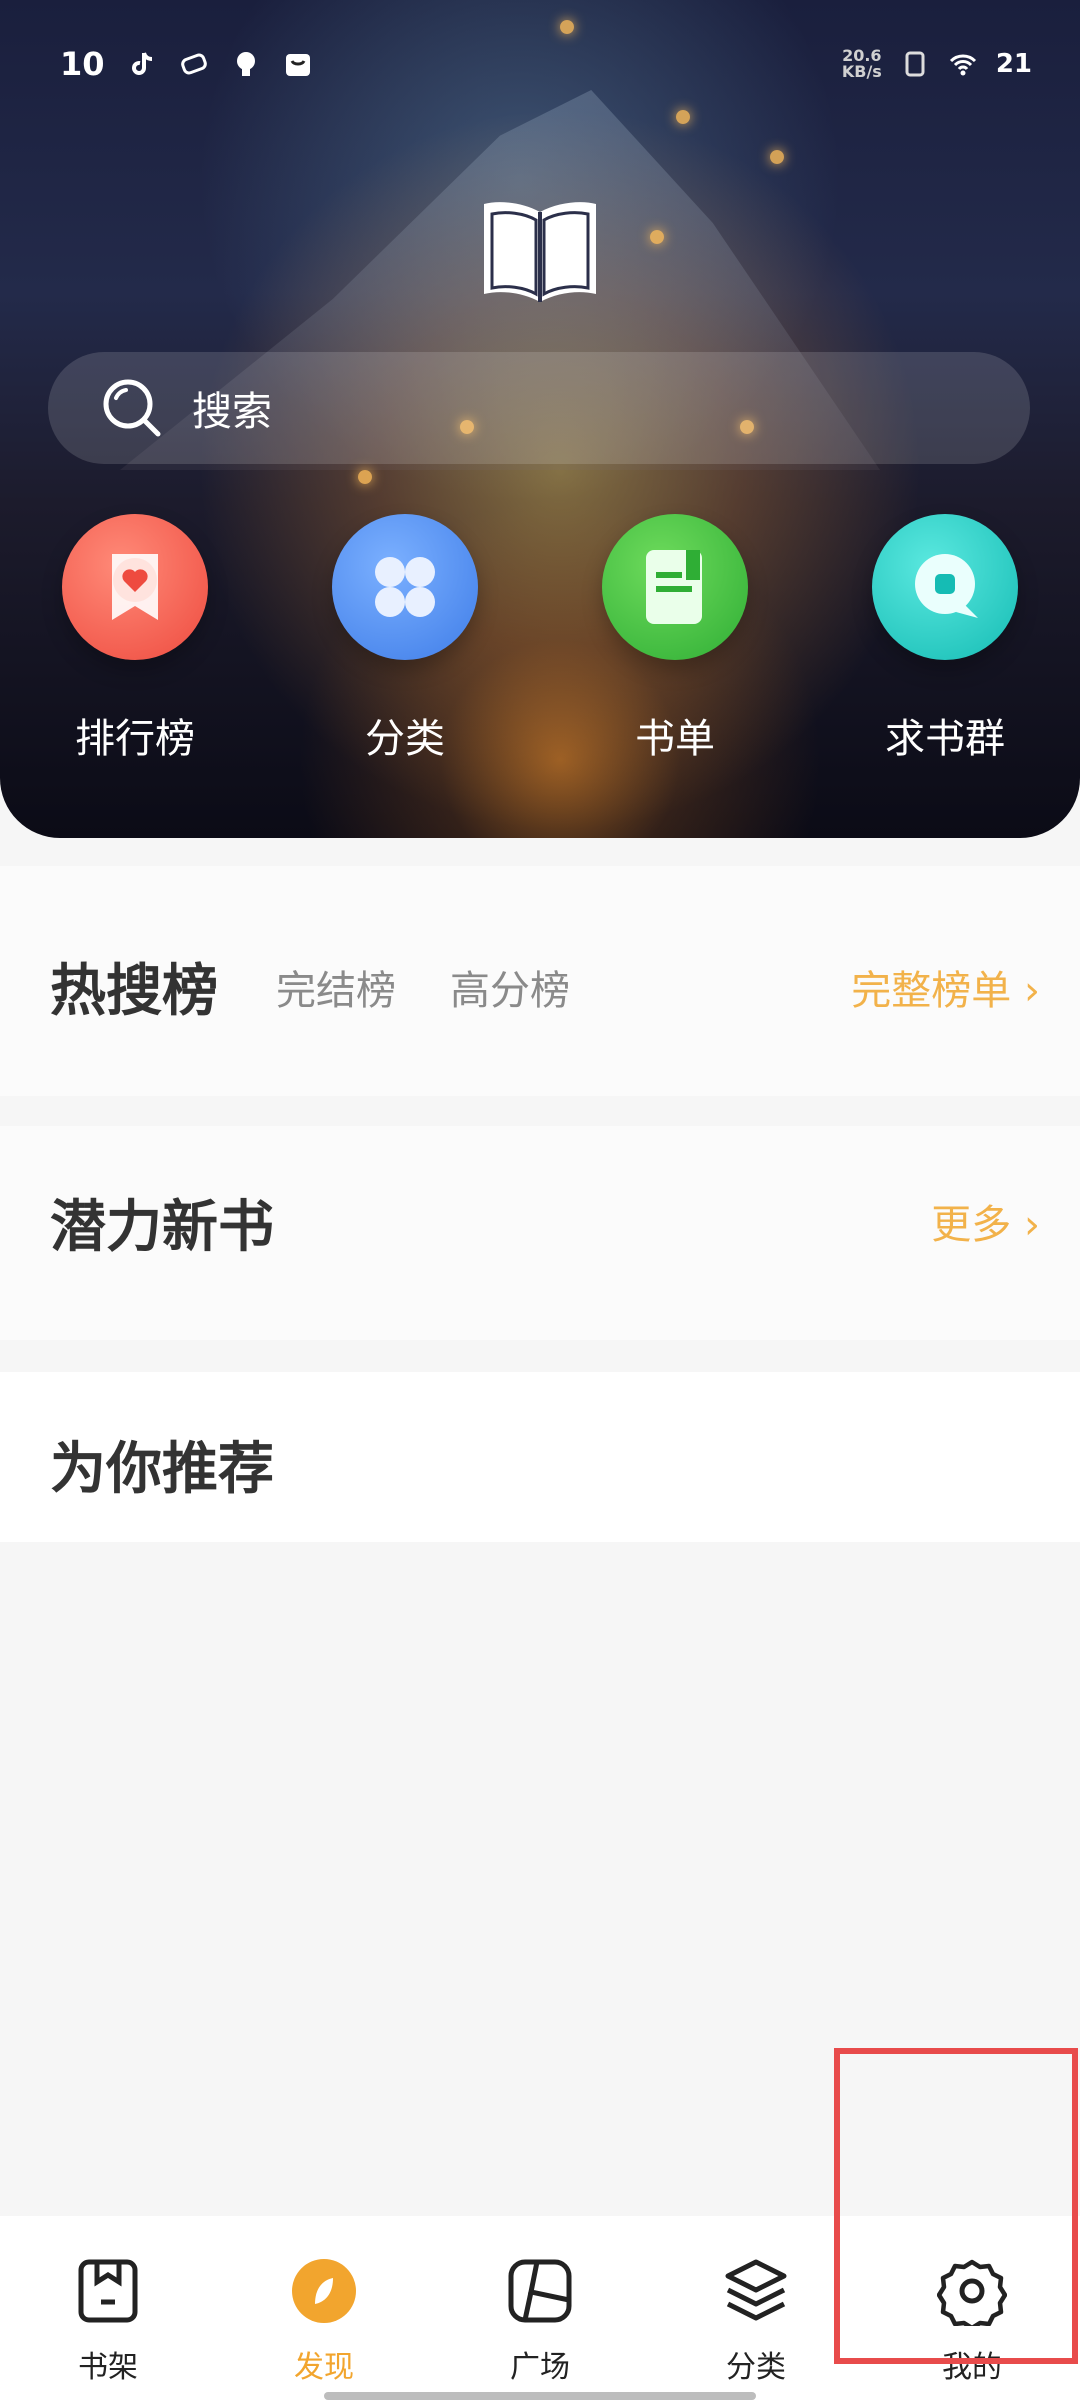 The height and width of the screenshot is (2408, 1080). Describe the element at coordinates (539, 408) in the screenshot. I see `search-bar: 搜索` at that location.